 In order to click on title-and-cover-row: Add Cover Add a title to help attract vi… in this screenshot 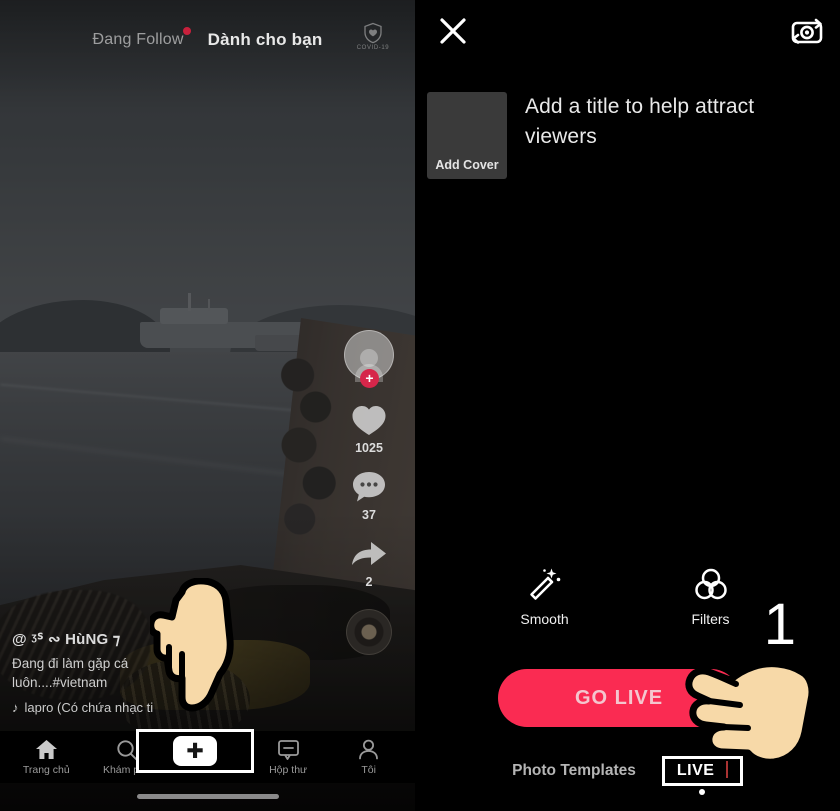, I will do `click(612, 135)`.